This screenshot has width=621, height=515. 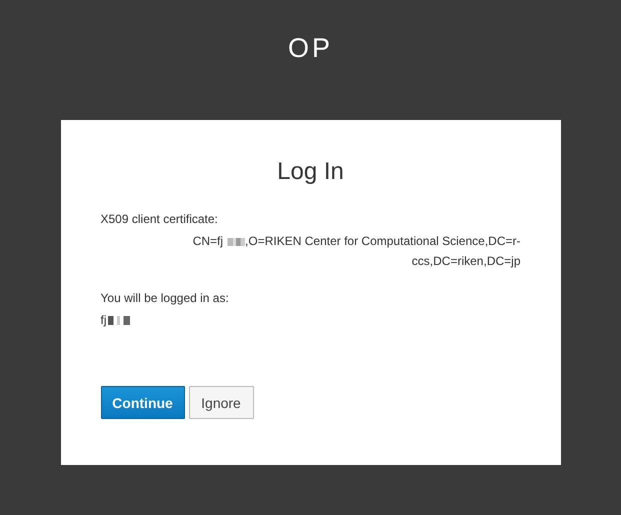 What do you see at coordinates (103, 320) in the screenshot?
I see `user-value: fj` at bounding box center [103, 320].